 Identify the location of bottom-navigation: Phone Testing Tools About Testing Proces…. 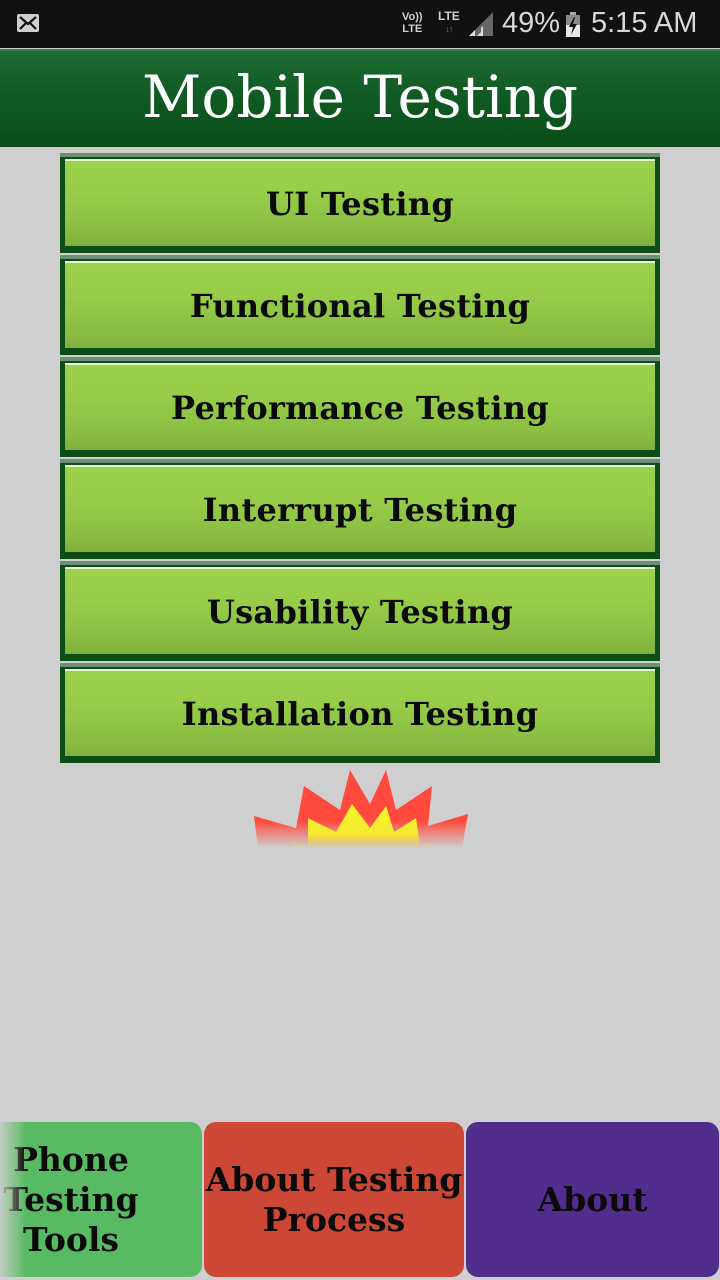
(360, 1199).